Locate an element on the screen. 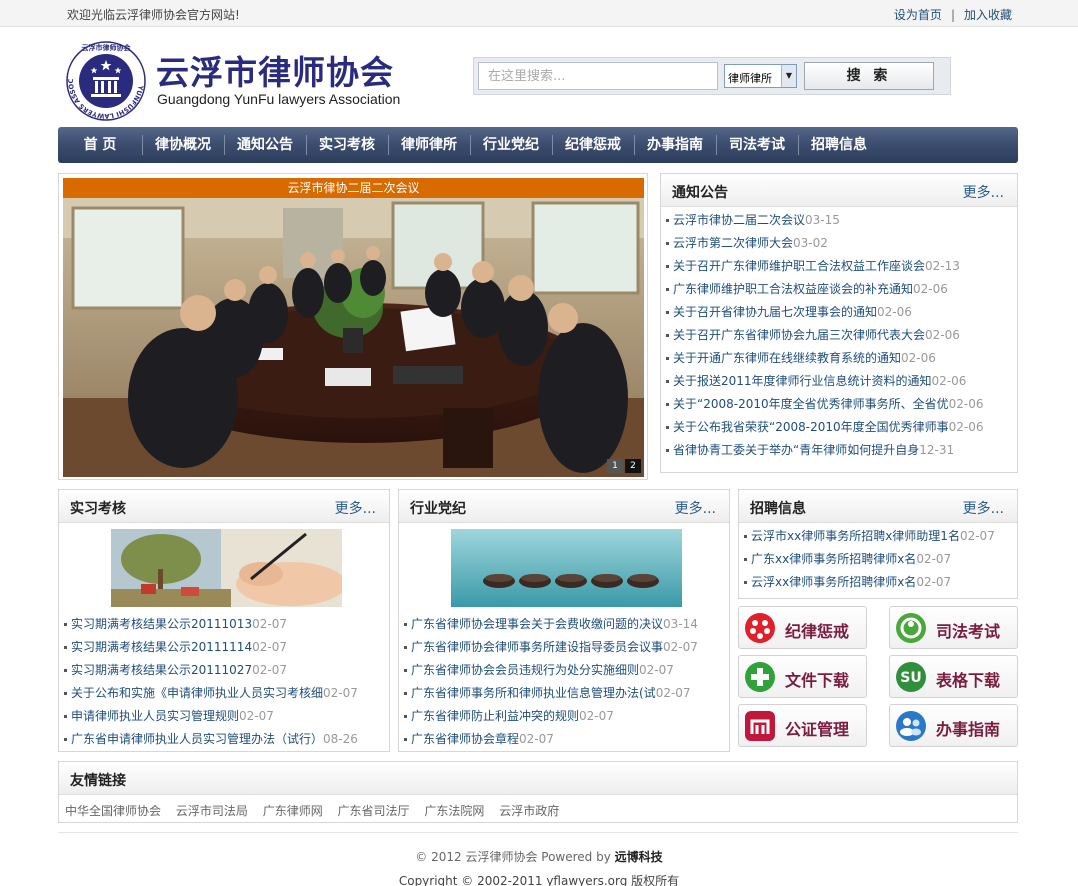 The width and height of the screenshot is (1078, 886). friend-link: 广东法院网 is located at coordinates (454, 811).